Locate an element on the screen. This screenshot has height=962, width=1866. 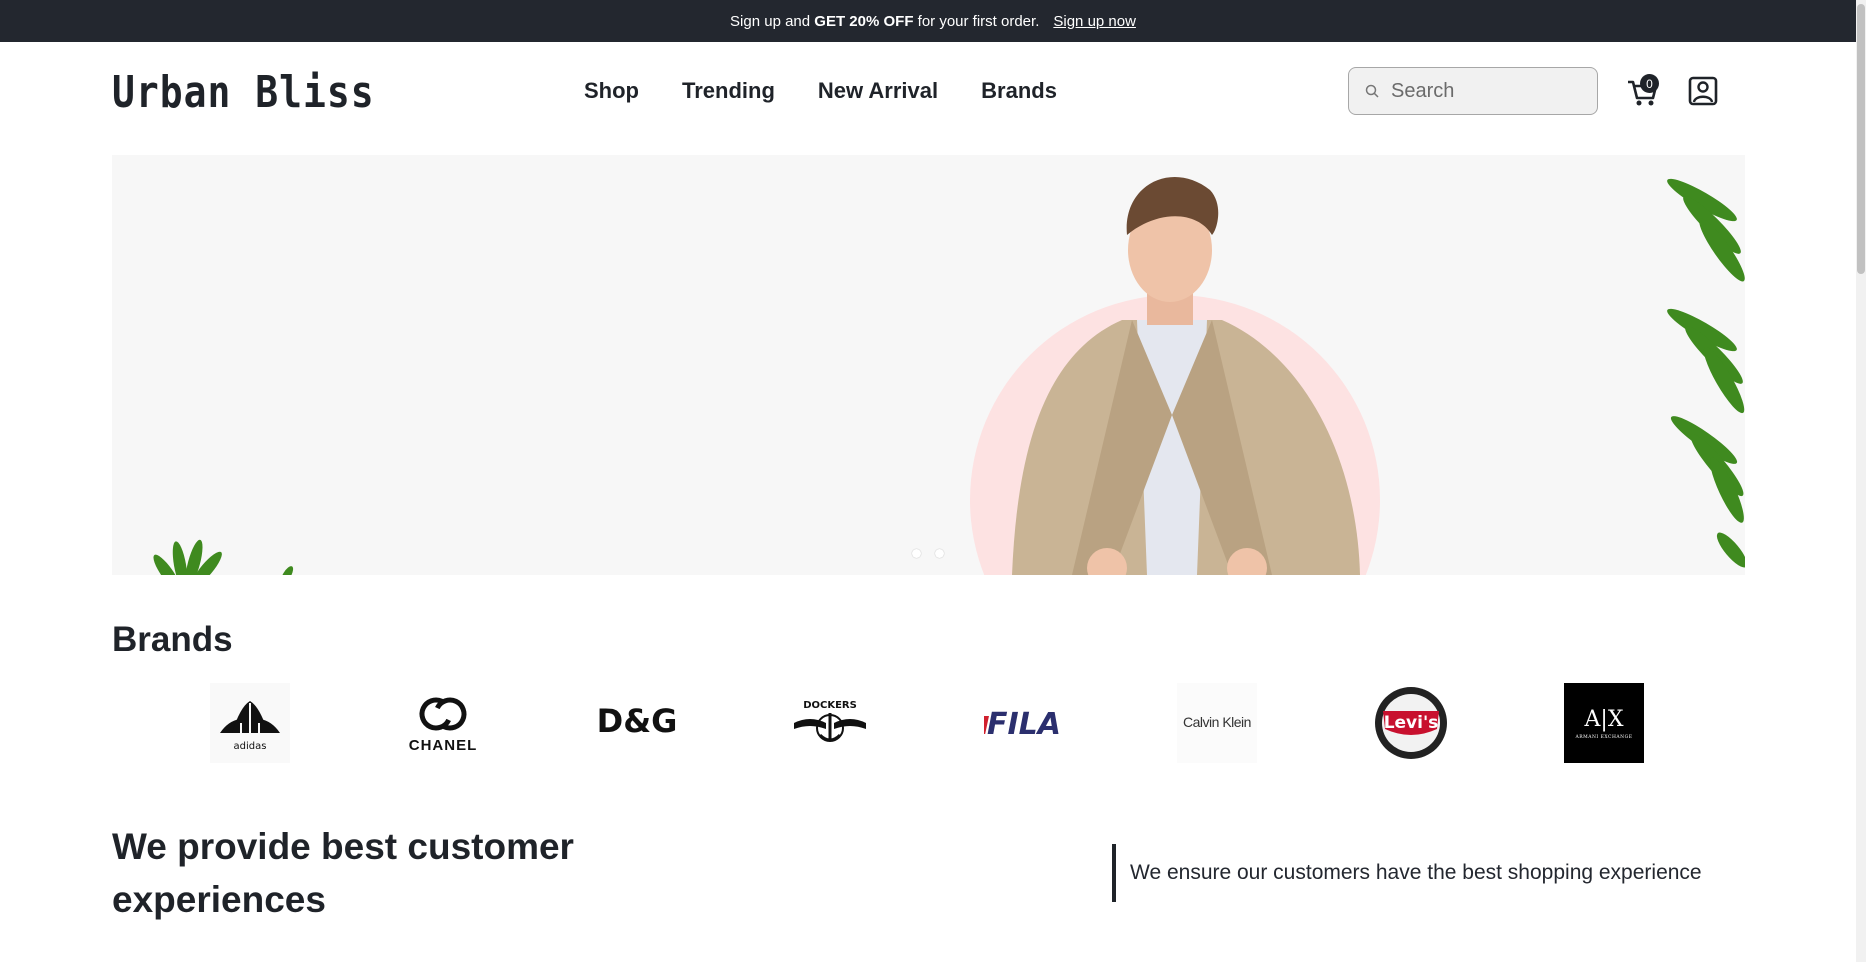
svg-text: DOCKERS is located at coordinates (830, 705).